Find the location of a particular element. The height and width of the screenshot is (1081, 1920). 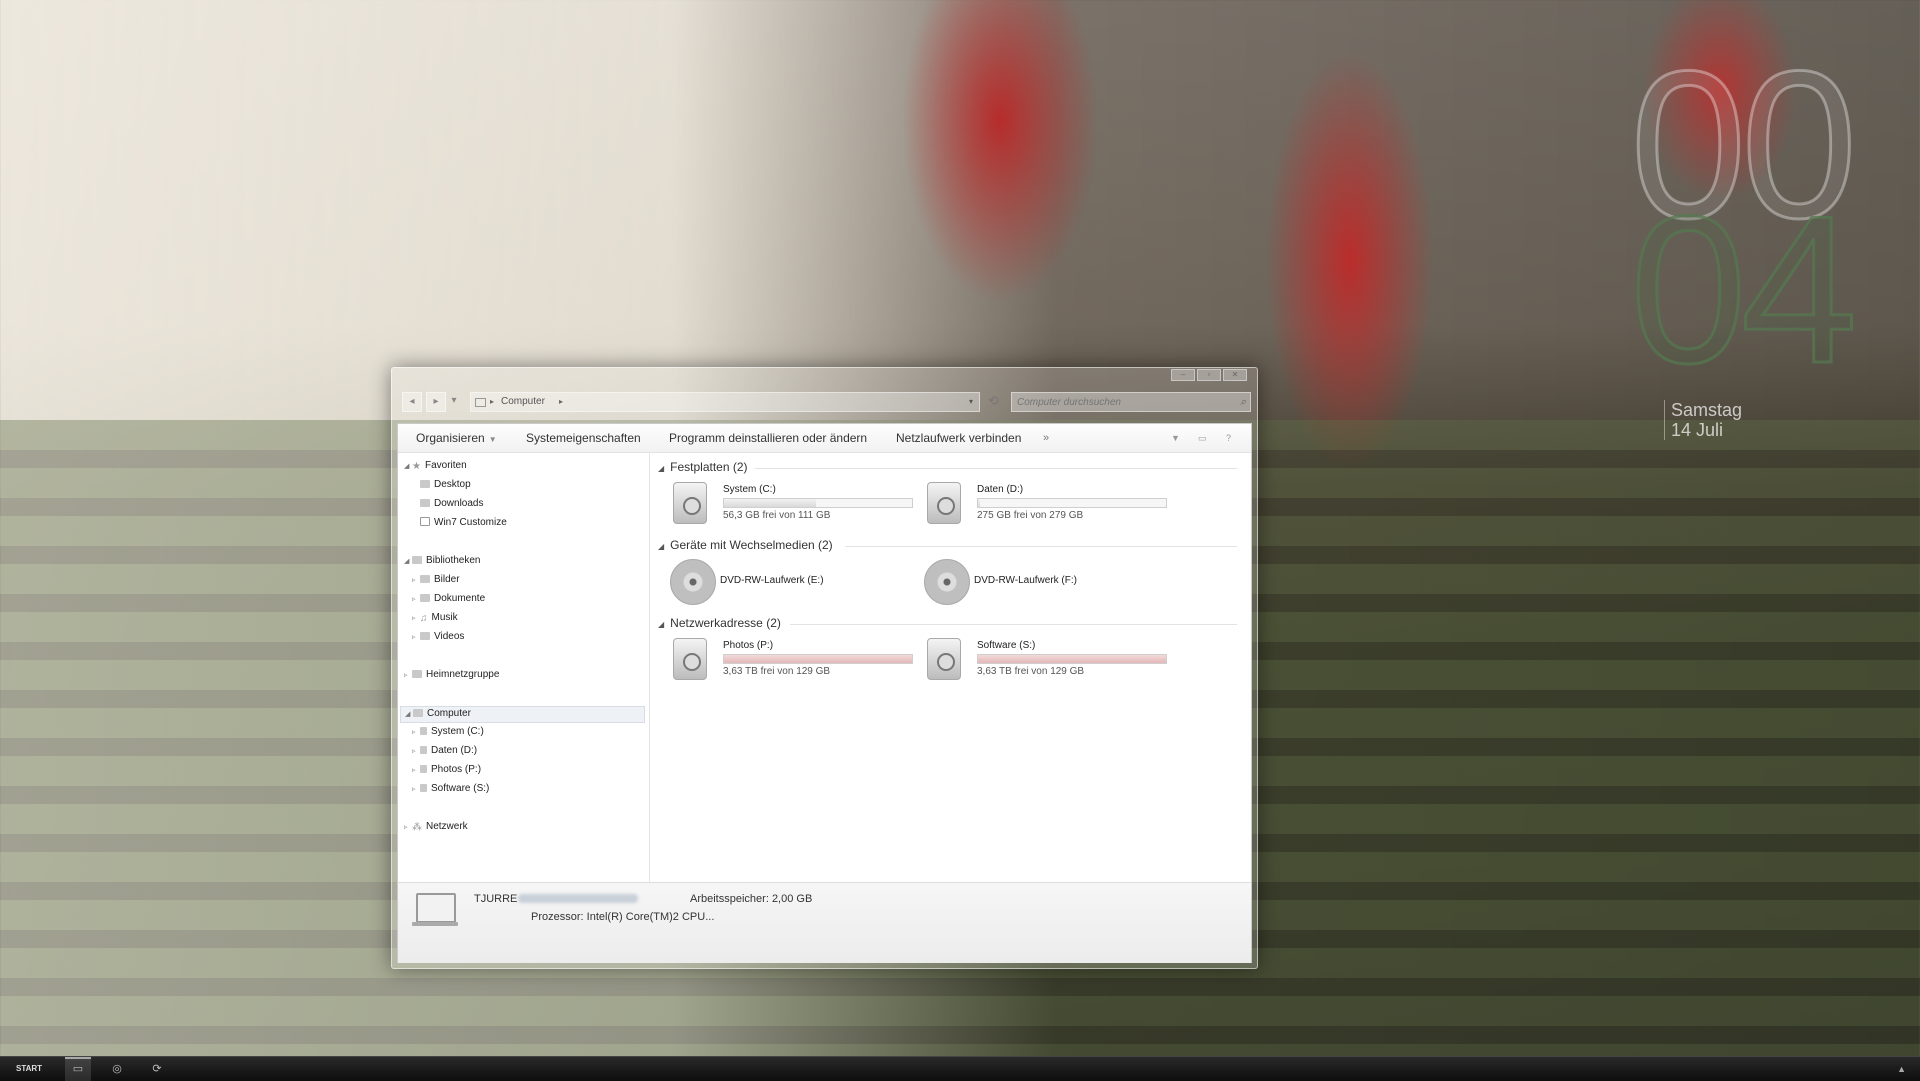

drive-p: Photos (P:) 3,63 TB frei von 129 GB is located at coordinates (798, 659).